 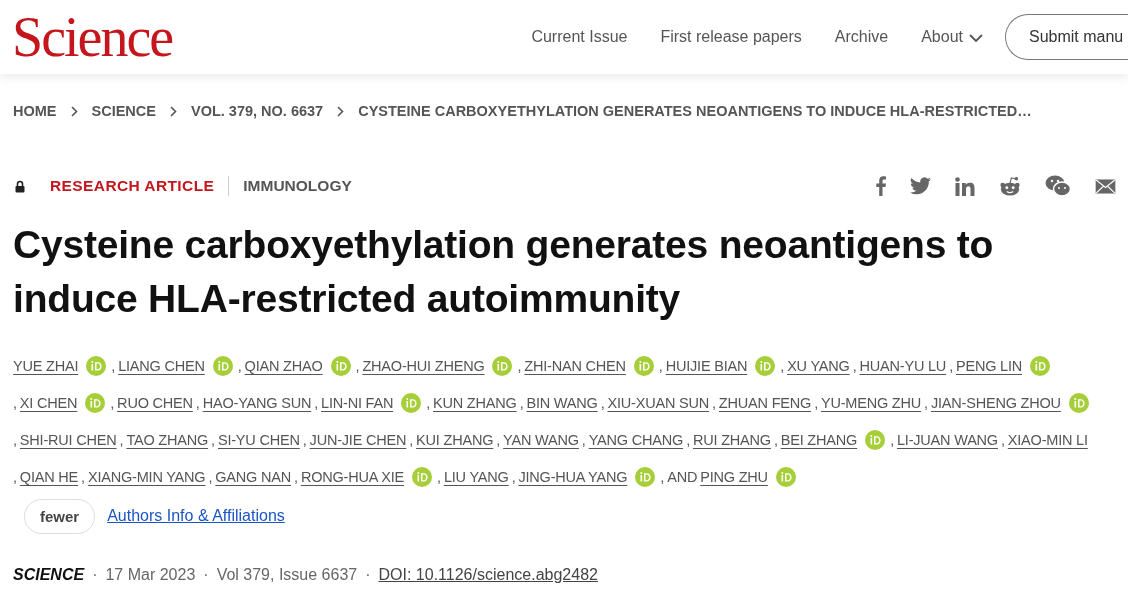 I want to click on author-link: PENG LIN, so click(x=989, y=366).